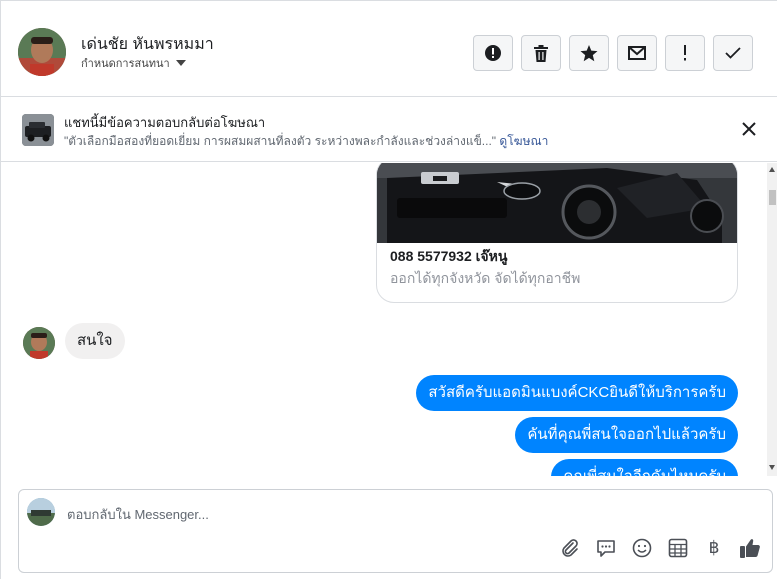 The height and width of the screenshot is (579, 777). I want to click on spam-button, so click(685, 53).